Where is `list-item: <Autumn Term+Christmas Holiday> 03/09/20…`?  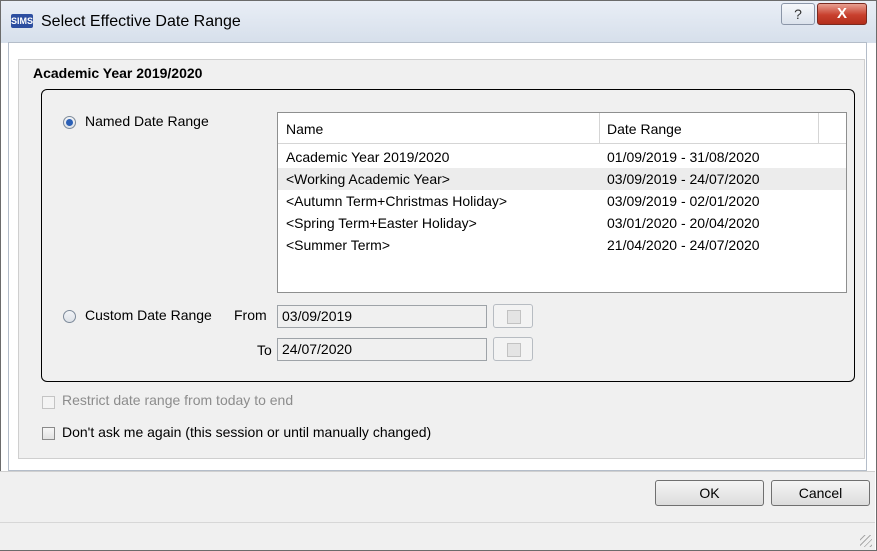 list-item: <Autumn Term+Christmas Holiday> 03/09/20… is located at coordinates (562, 201).